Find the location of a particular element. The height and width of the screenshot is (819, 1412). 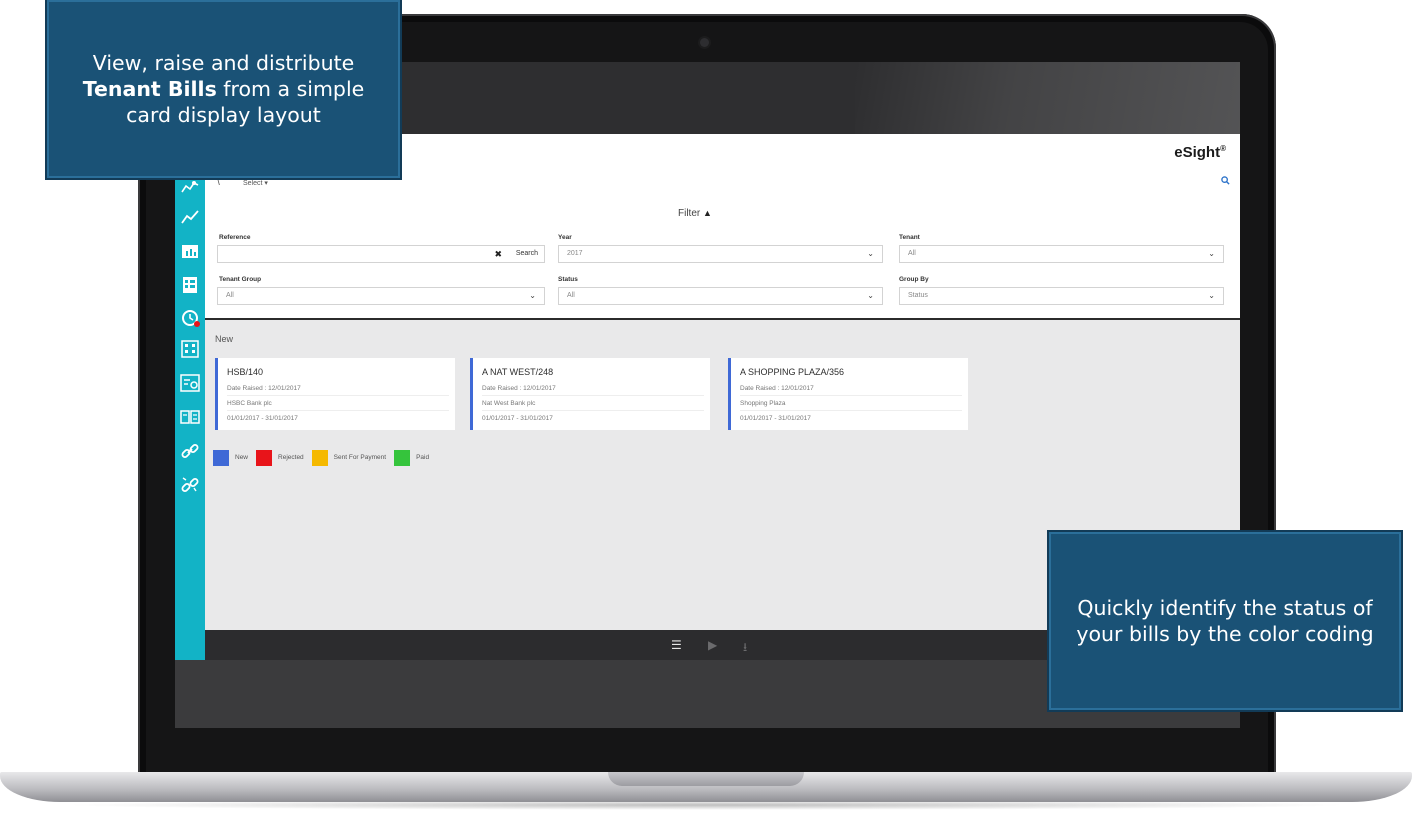

sidebar is located at coordinates (190, 416).